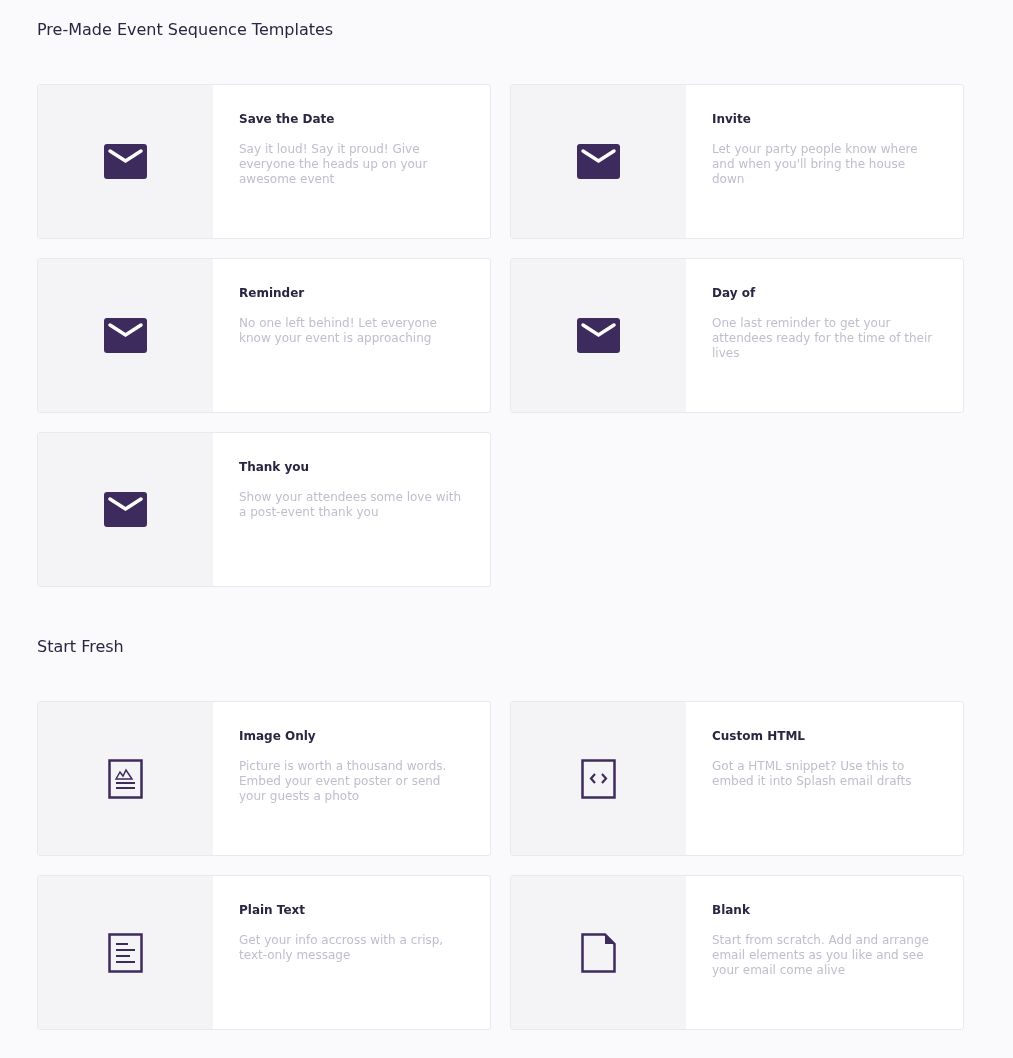  What do you see at coordinates (125, 952) in the screenshot?
I see `text-document-icon` at bounding box center [125, 952].